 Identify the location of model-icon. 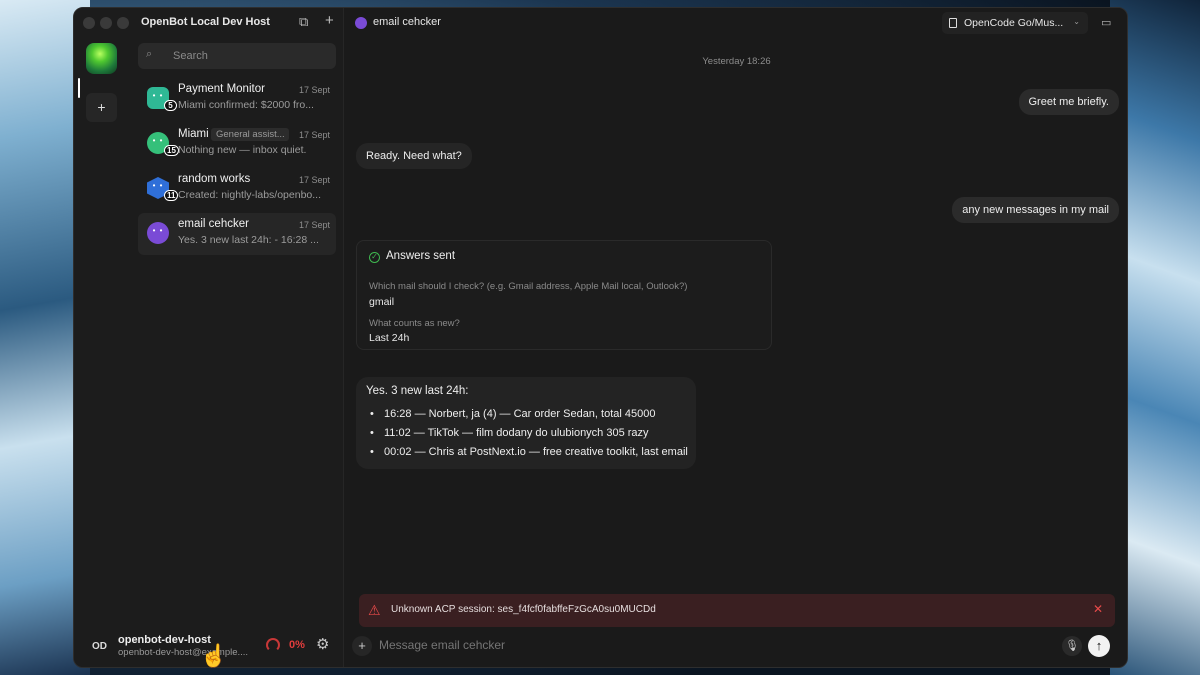
(953, 23).